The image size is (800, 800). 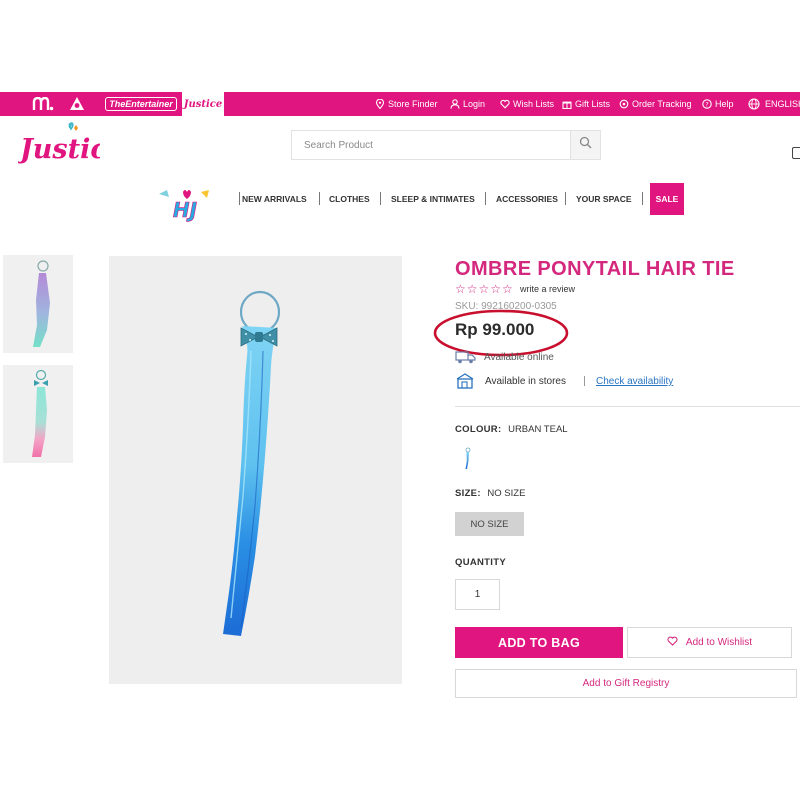 I want to click on colour-row: COLOUR: URBAN TEAL, so click(x=511, y=429).